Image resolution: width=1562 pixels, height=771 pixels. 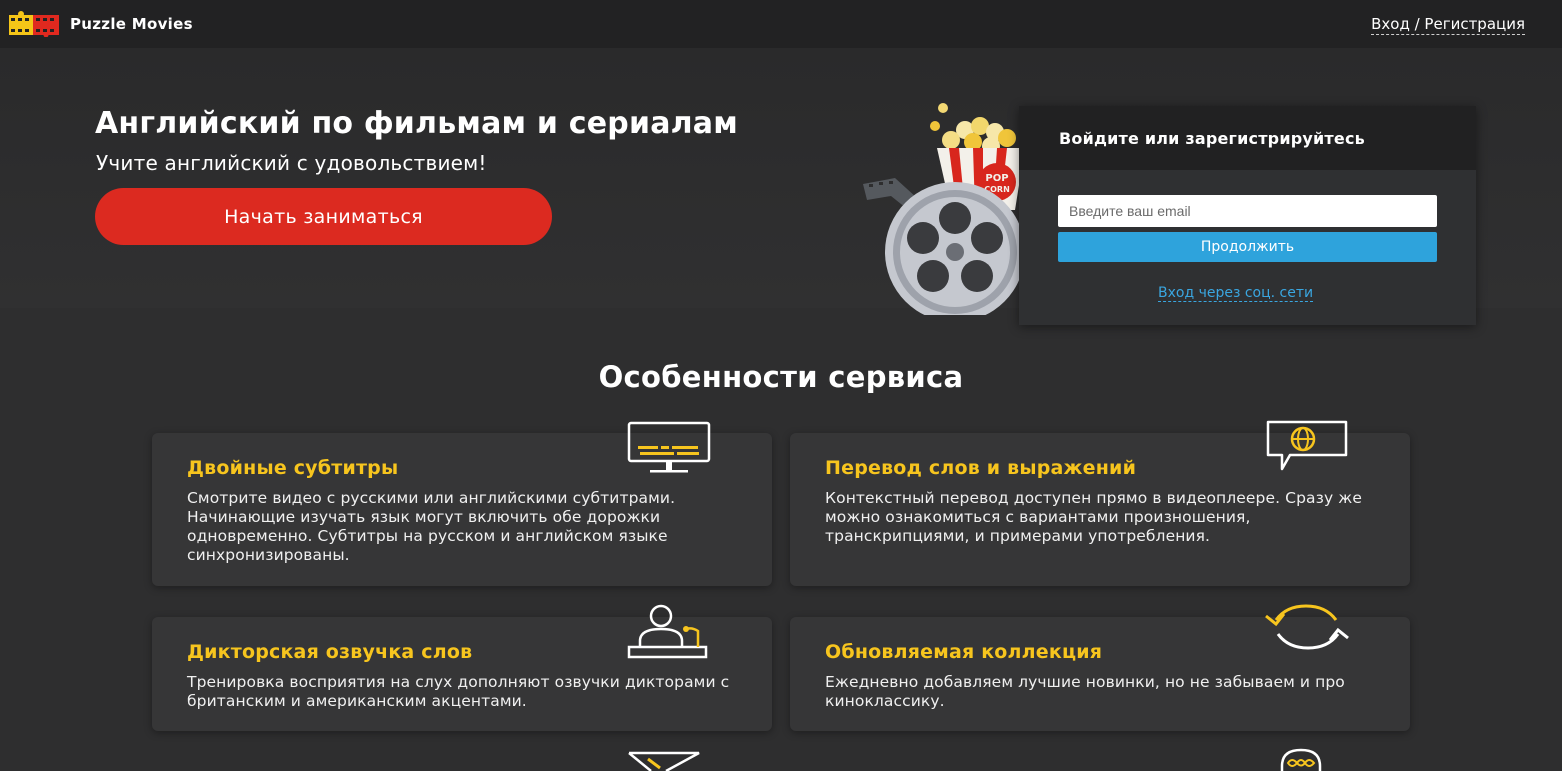 I want to click on refresh-arrows-icon, so click(x=1307, y=627).